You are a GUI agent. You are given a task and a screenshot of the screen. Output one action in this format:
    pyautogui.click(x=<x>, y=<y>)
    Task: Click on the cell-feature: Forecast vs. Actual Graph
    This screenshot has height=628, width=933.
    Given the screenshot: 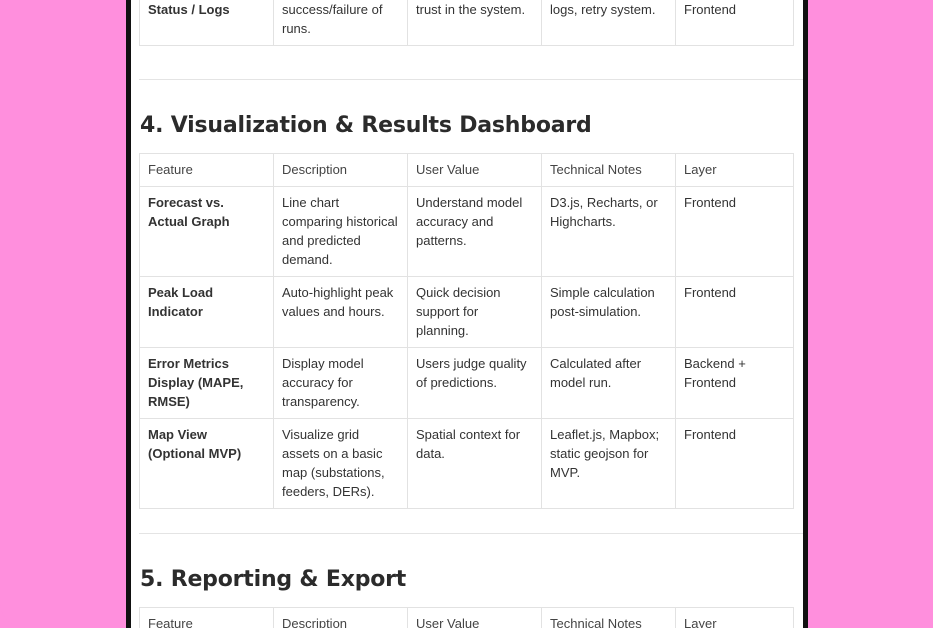 What is the action you would take?
    pyautogui.click(x=206, y=231)
    